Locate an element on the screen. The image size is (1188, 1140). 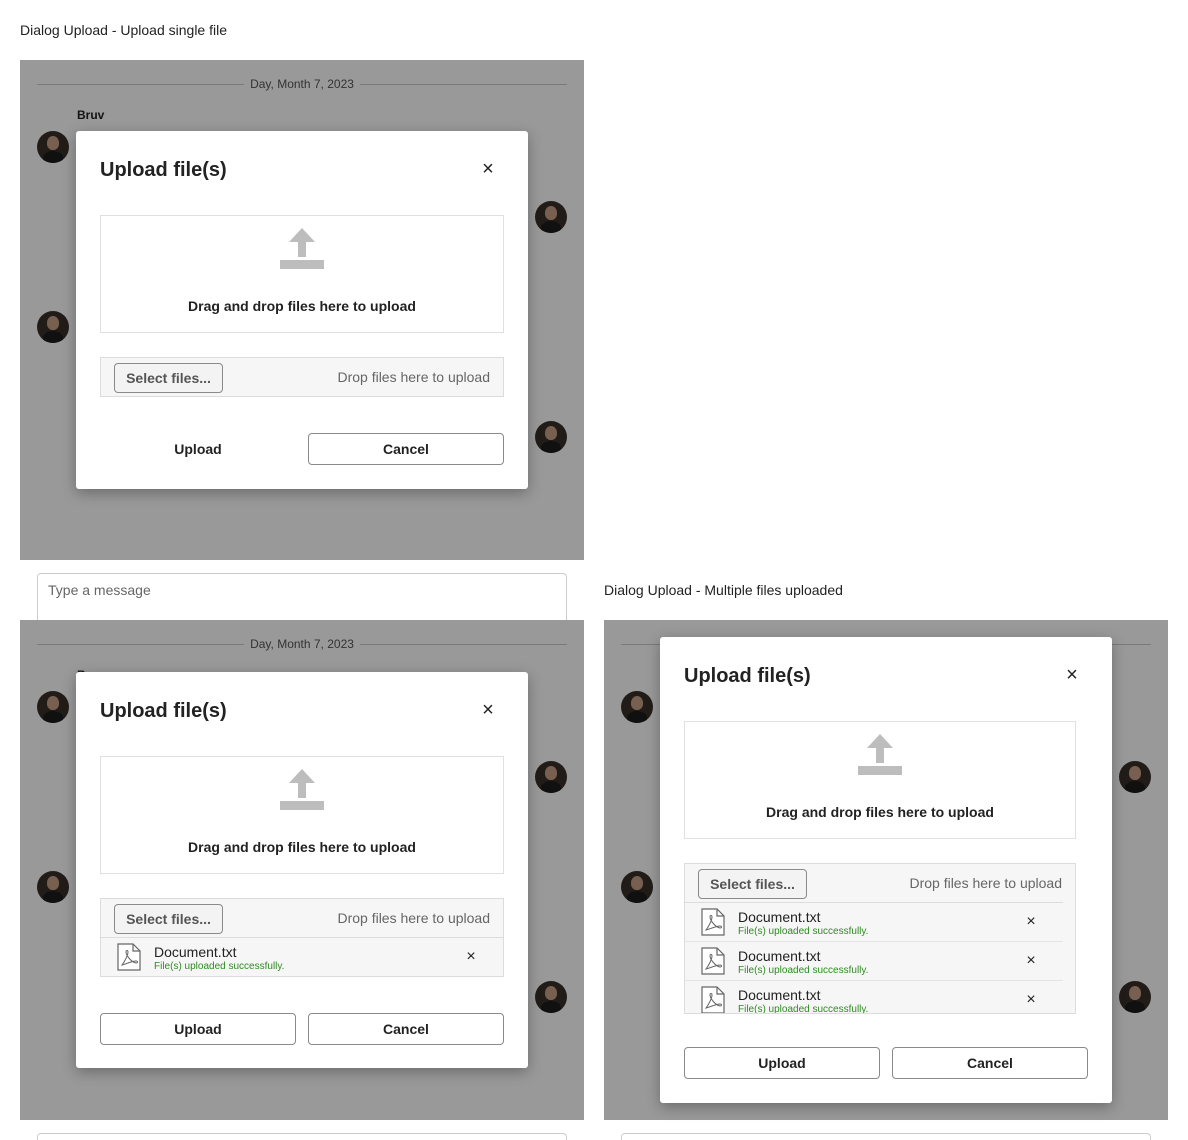
composer-placeholder: Type a message is located at coordinates (99, 590).